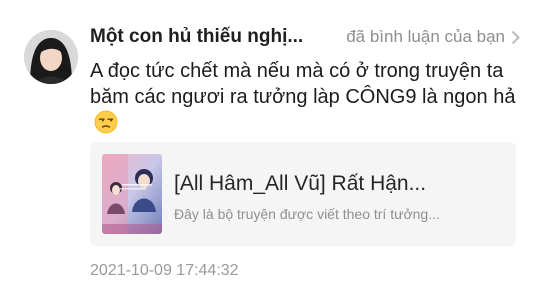 The width and height of the screenshot is (540, 308). I want to click on comment-action-link: đã bình luận của bạn, so click(433, 37).